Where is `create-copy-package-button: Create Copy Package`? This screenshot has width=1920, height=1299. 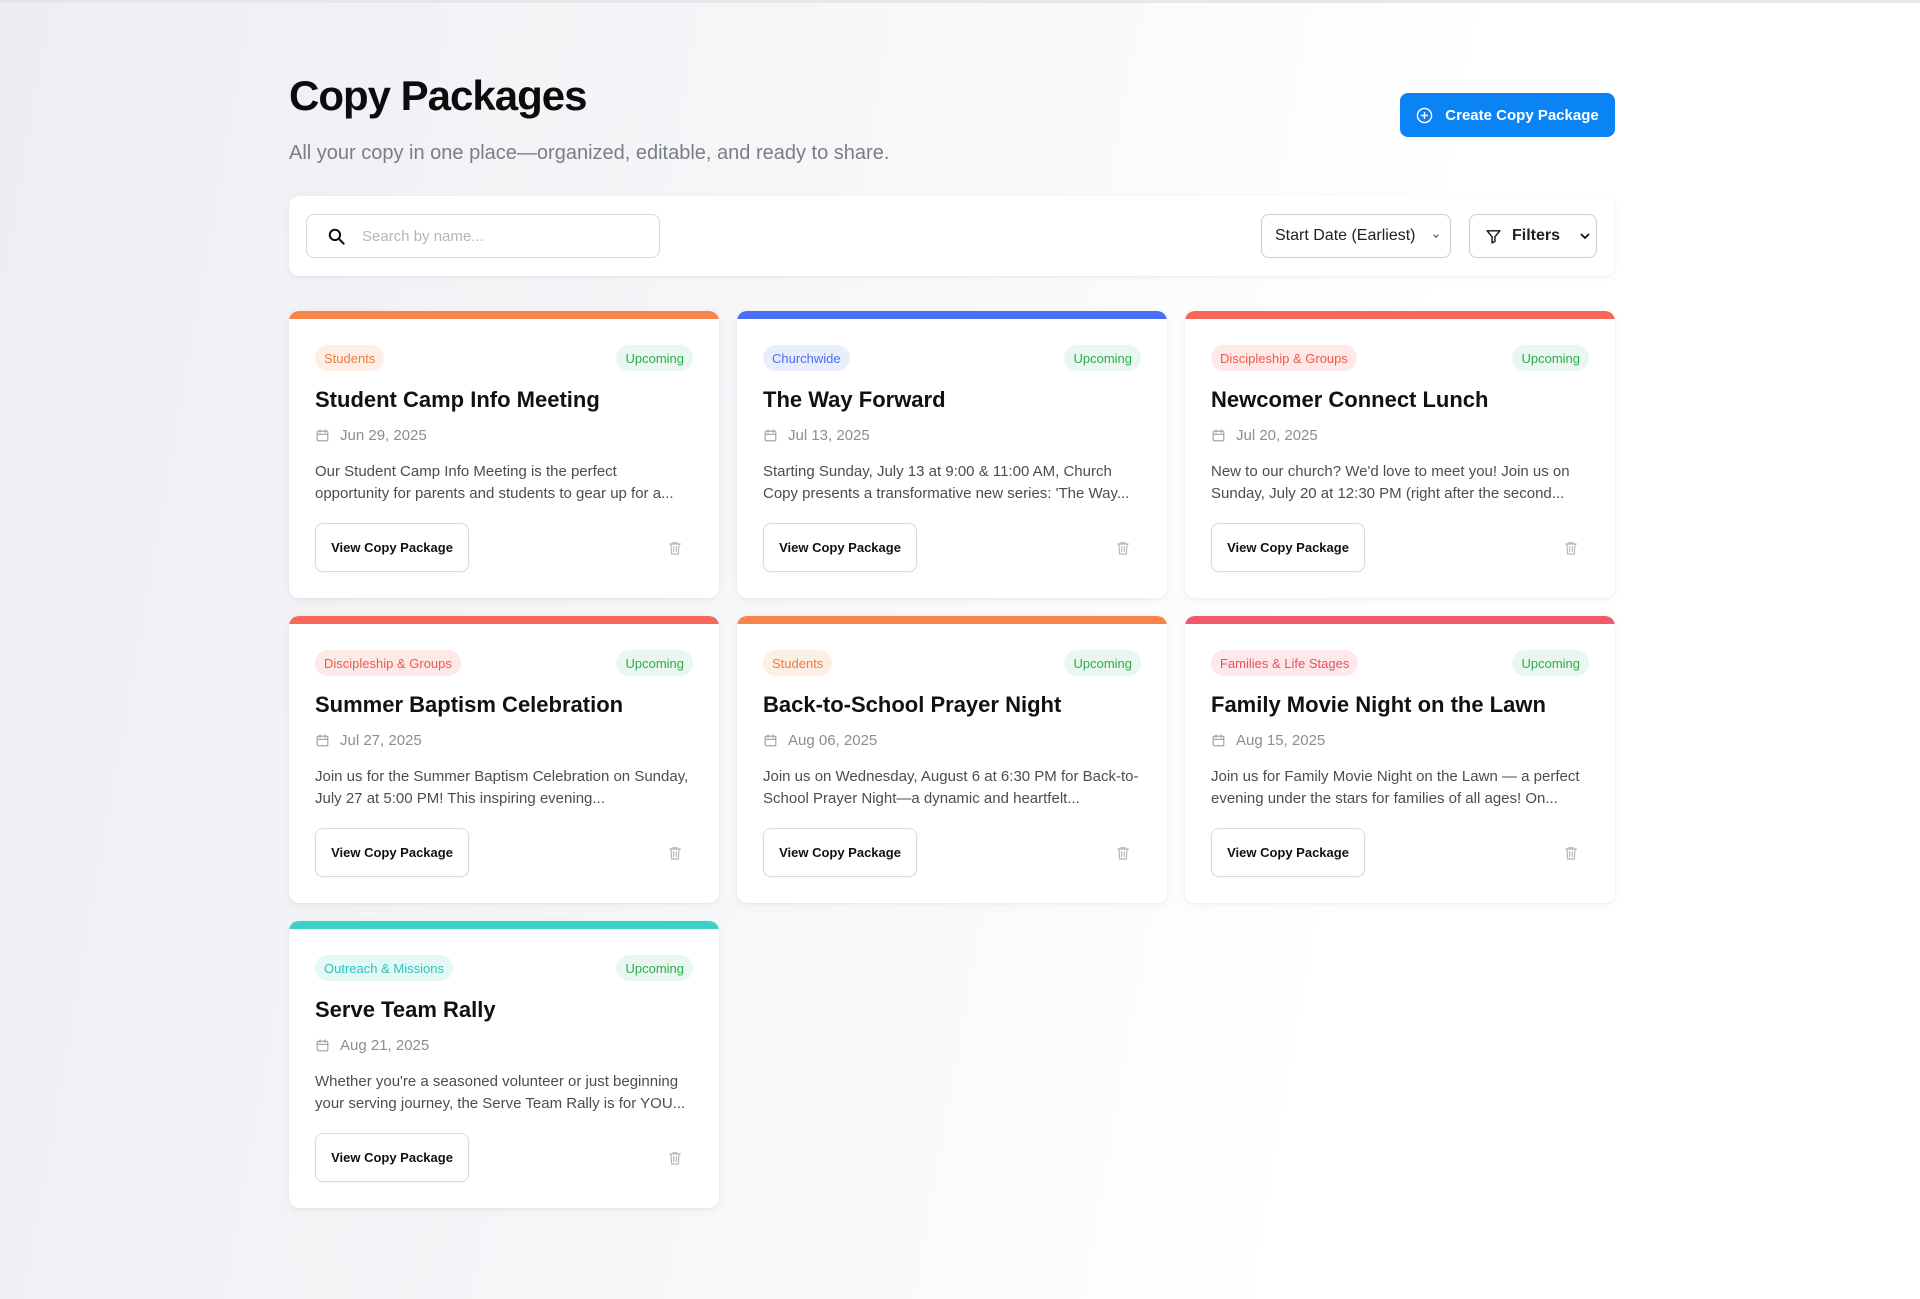 create-copy-package-button: Create Copy Package is located at coordinates (1507, 115).